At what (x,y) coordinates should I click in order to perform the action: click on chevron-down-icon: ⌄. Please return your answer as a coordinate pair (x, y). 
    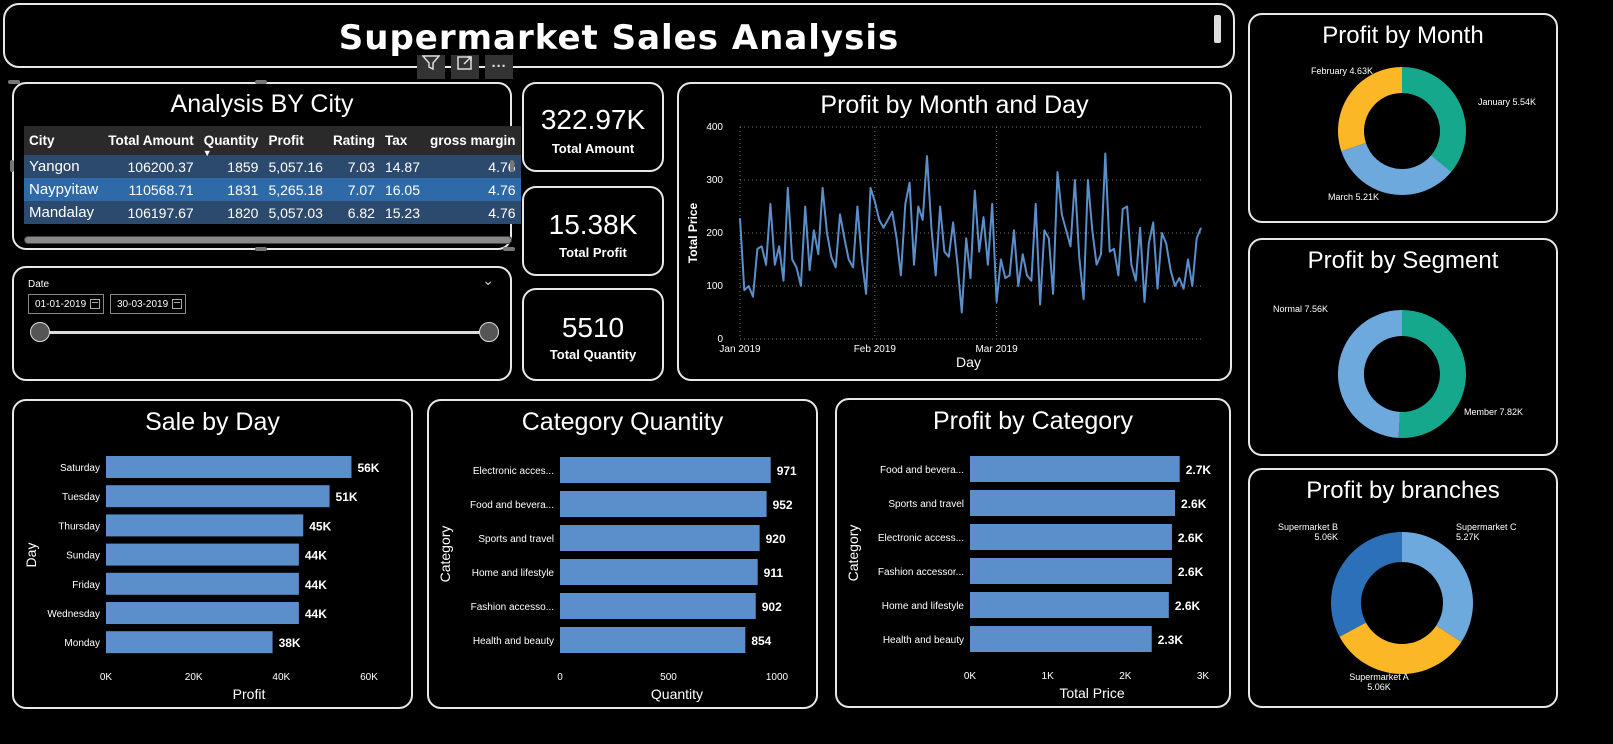
    Looking at the image, I should click on (488, 280).